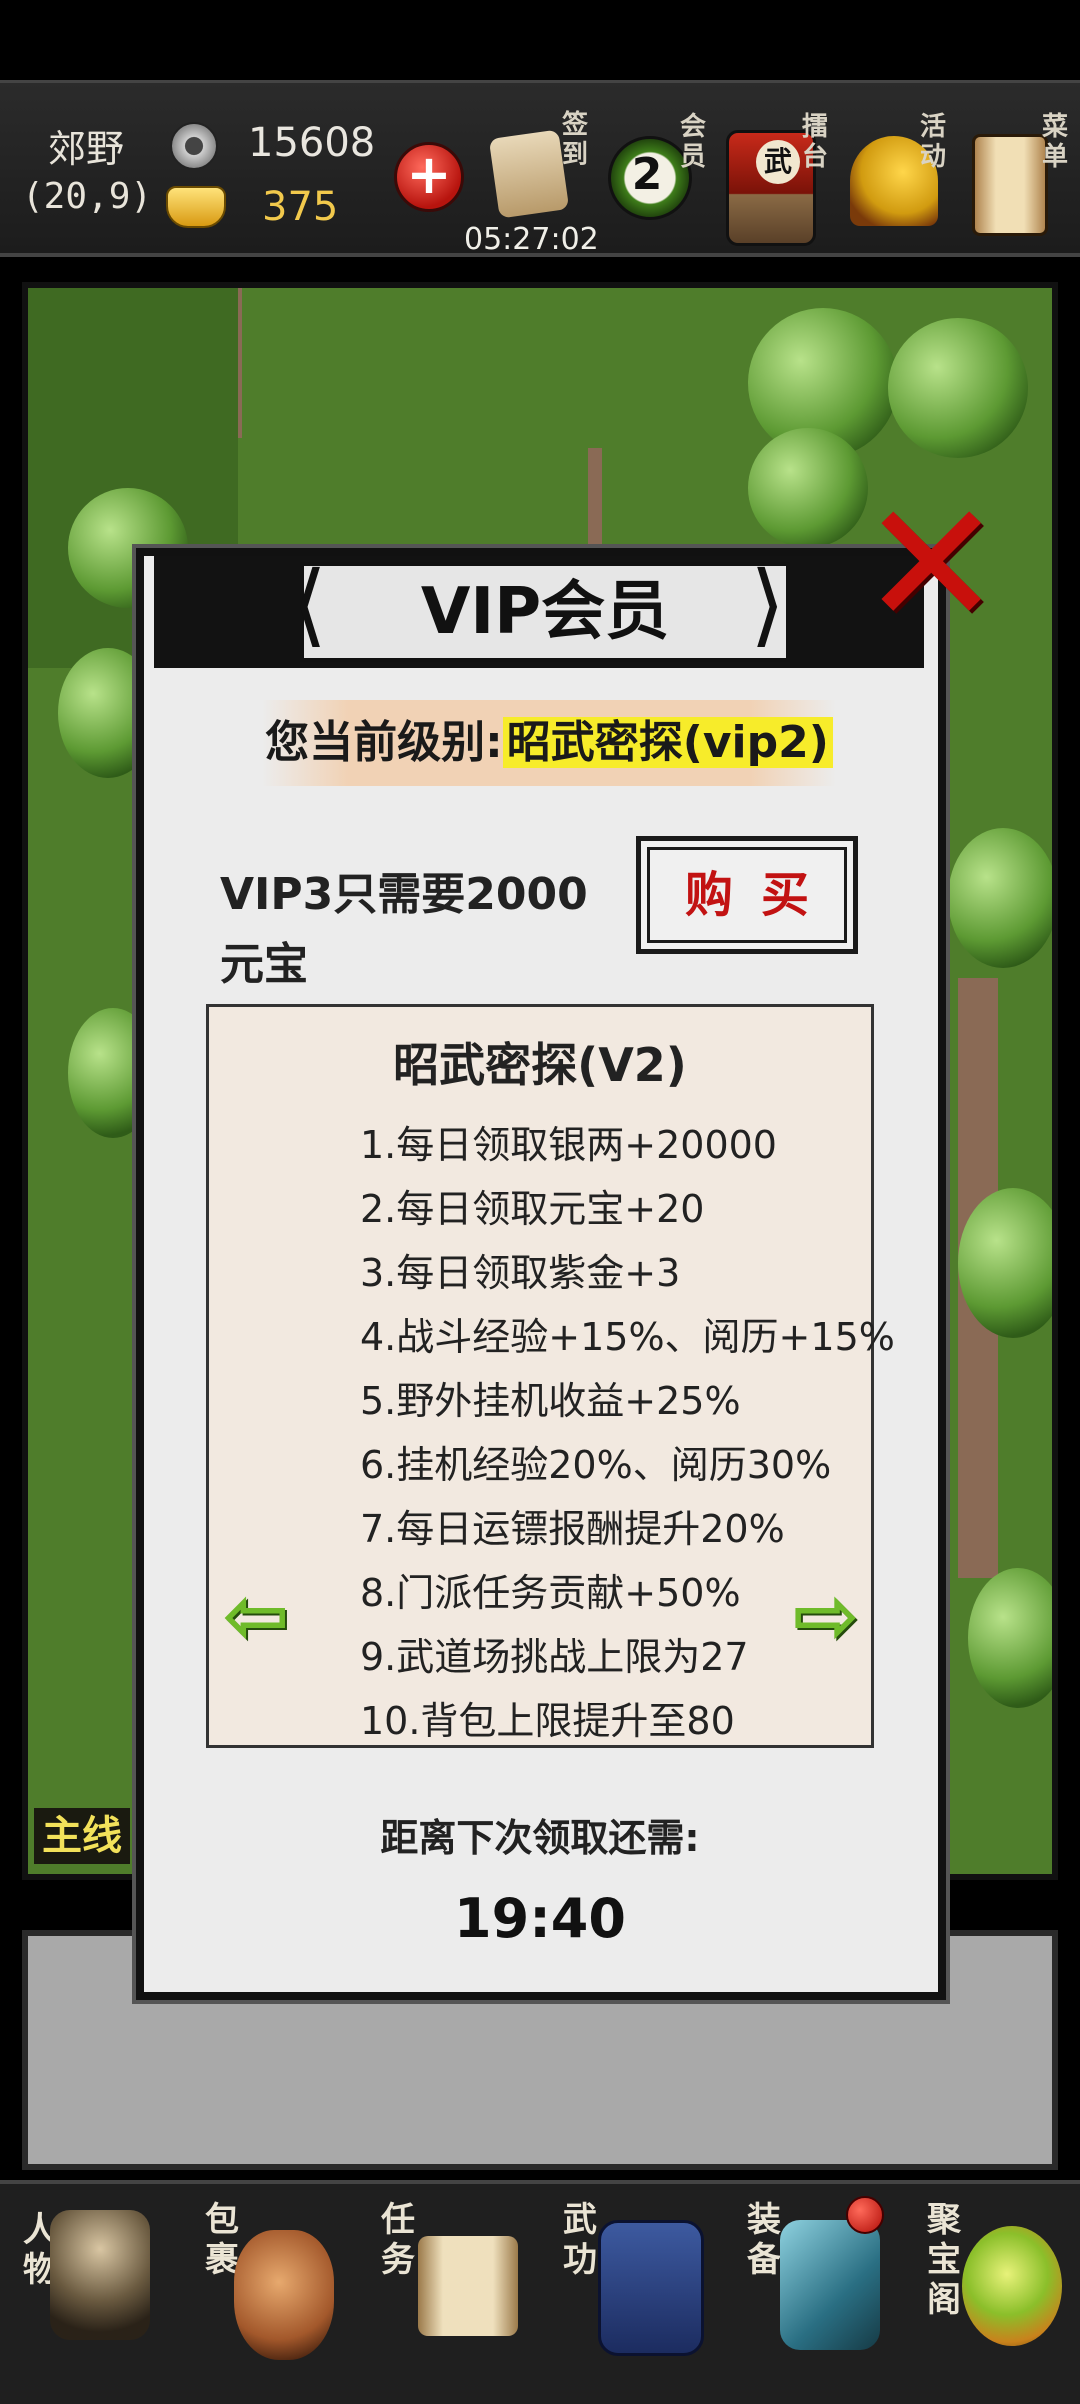  I want to click on bag-pouch-icon, so click(284, 2295).